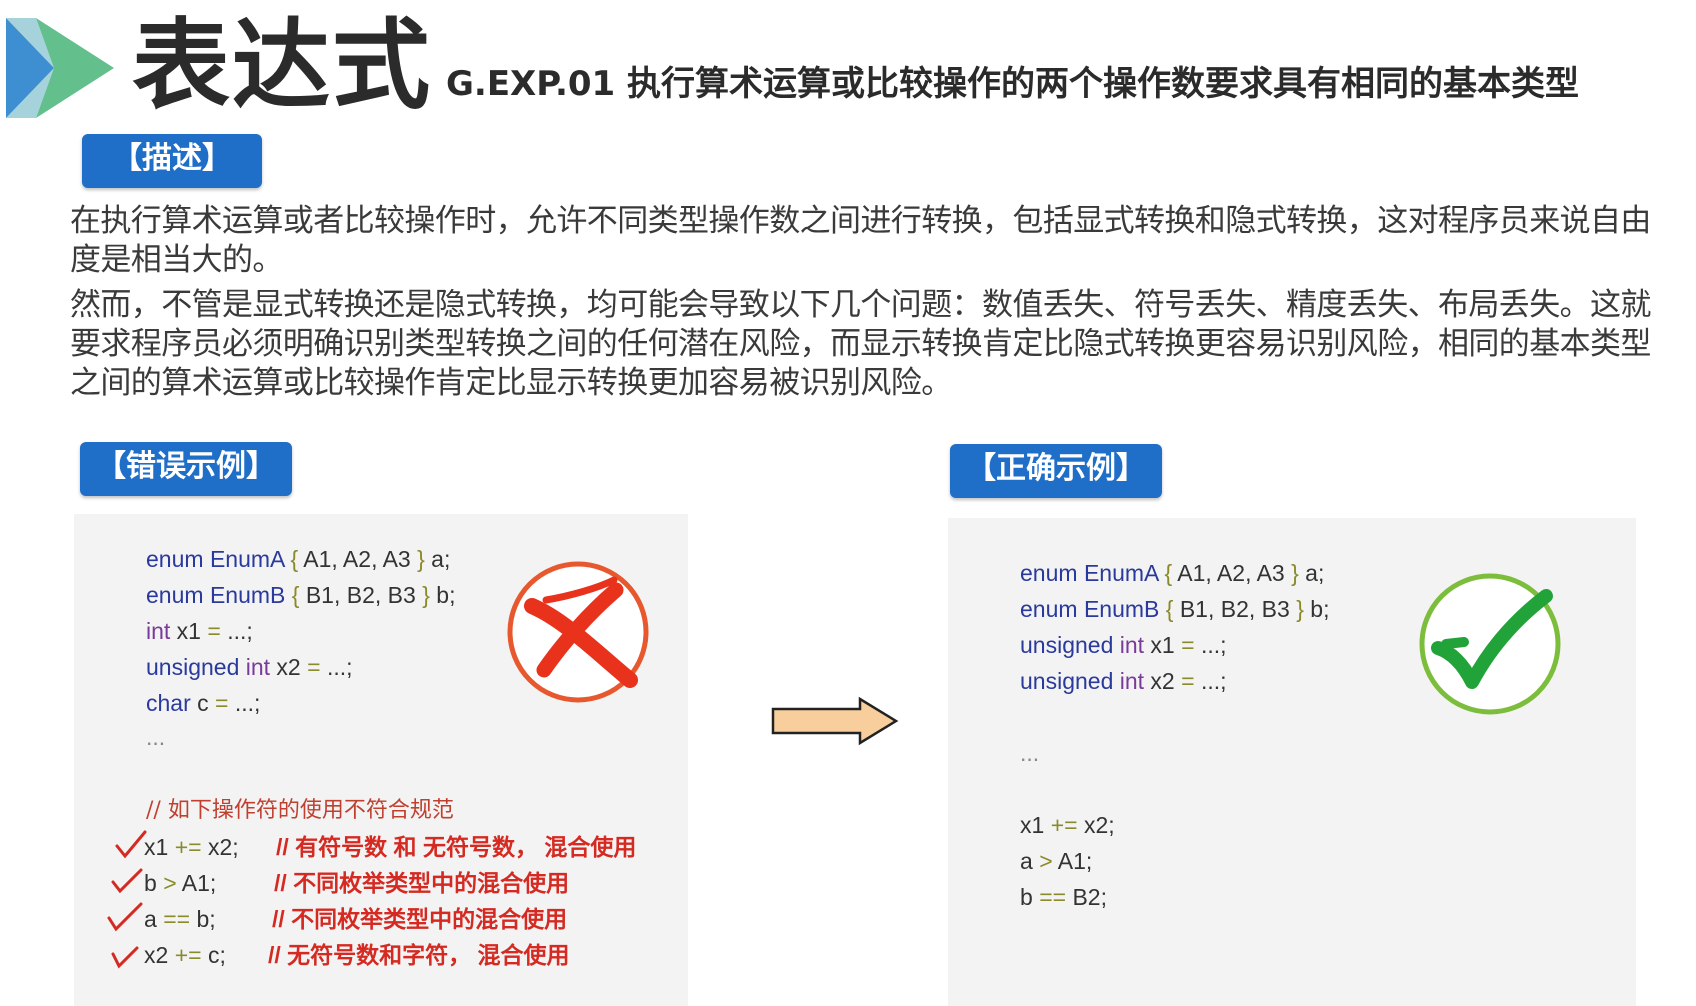  What do you see at coordinates (180, 883) in the screenshot?
I see `code-line: b > A1;` at bounding box center [180, 883].